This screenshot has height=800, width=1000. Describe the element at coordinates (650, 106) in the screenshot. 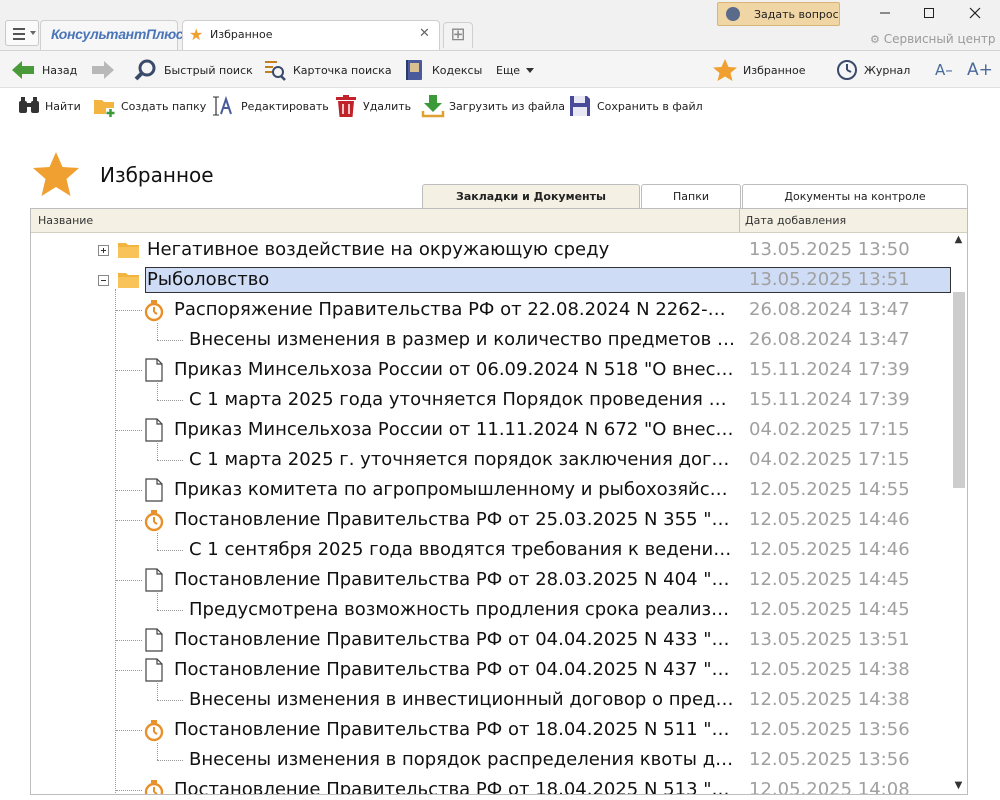

I see `save-to-file-label: Сохранить в файл` at that location.